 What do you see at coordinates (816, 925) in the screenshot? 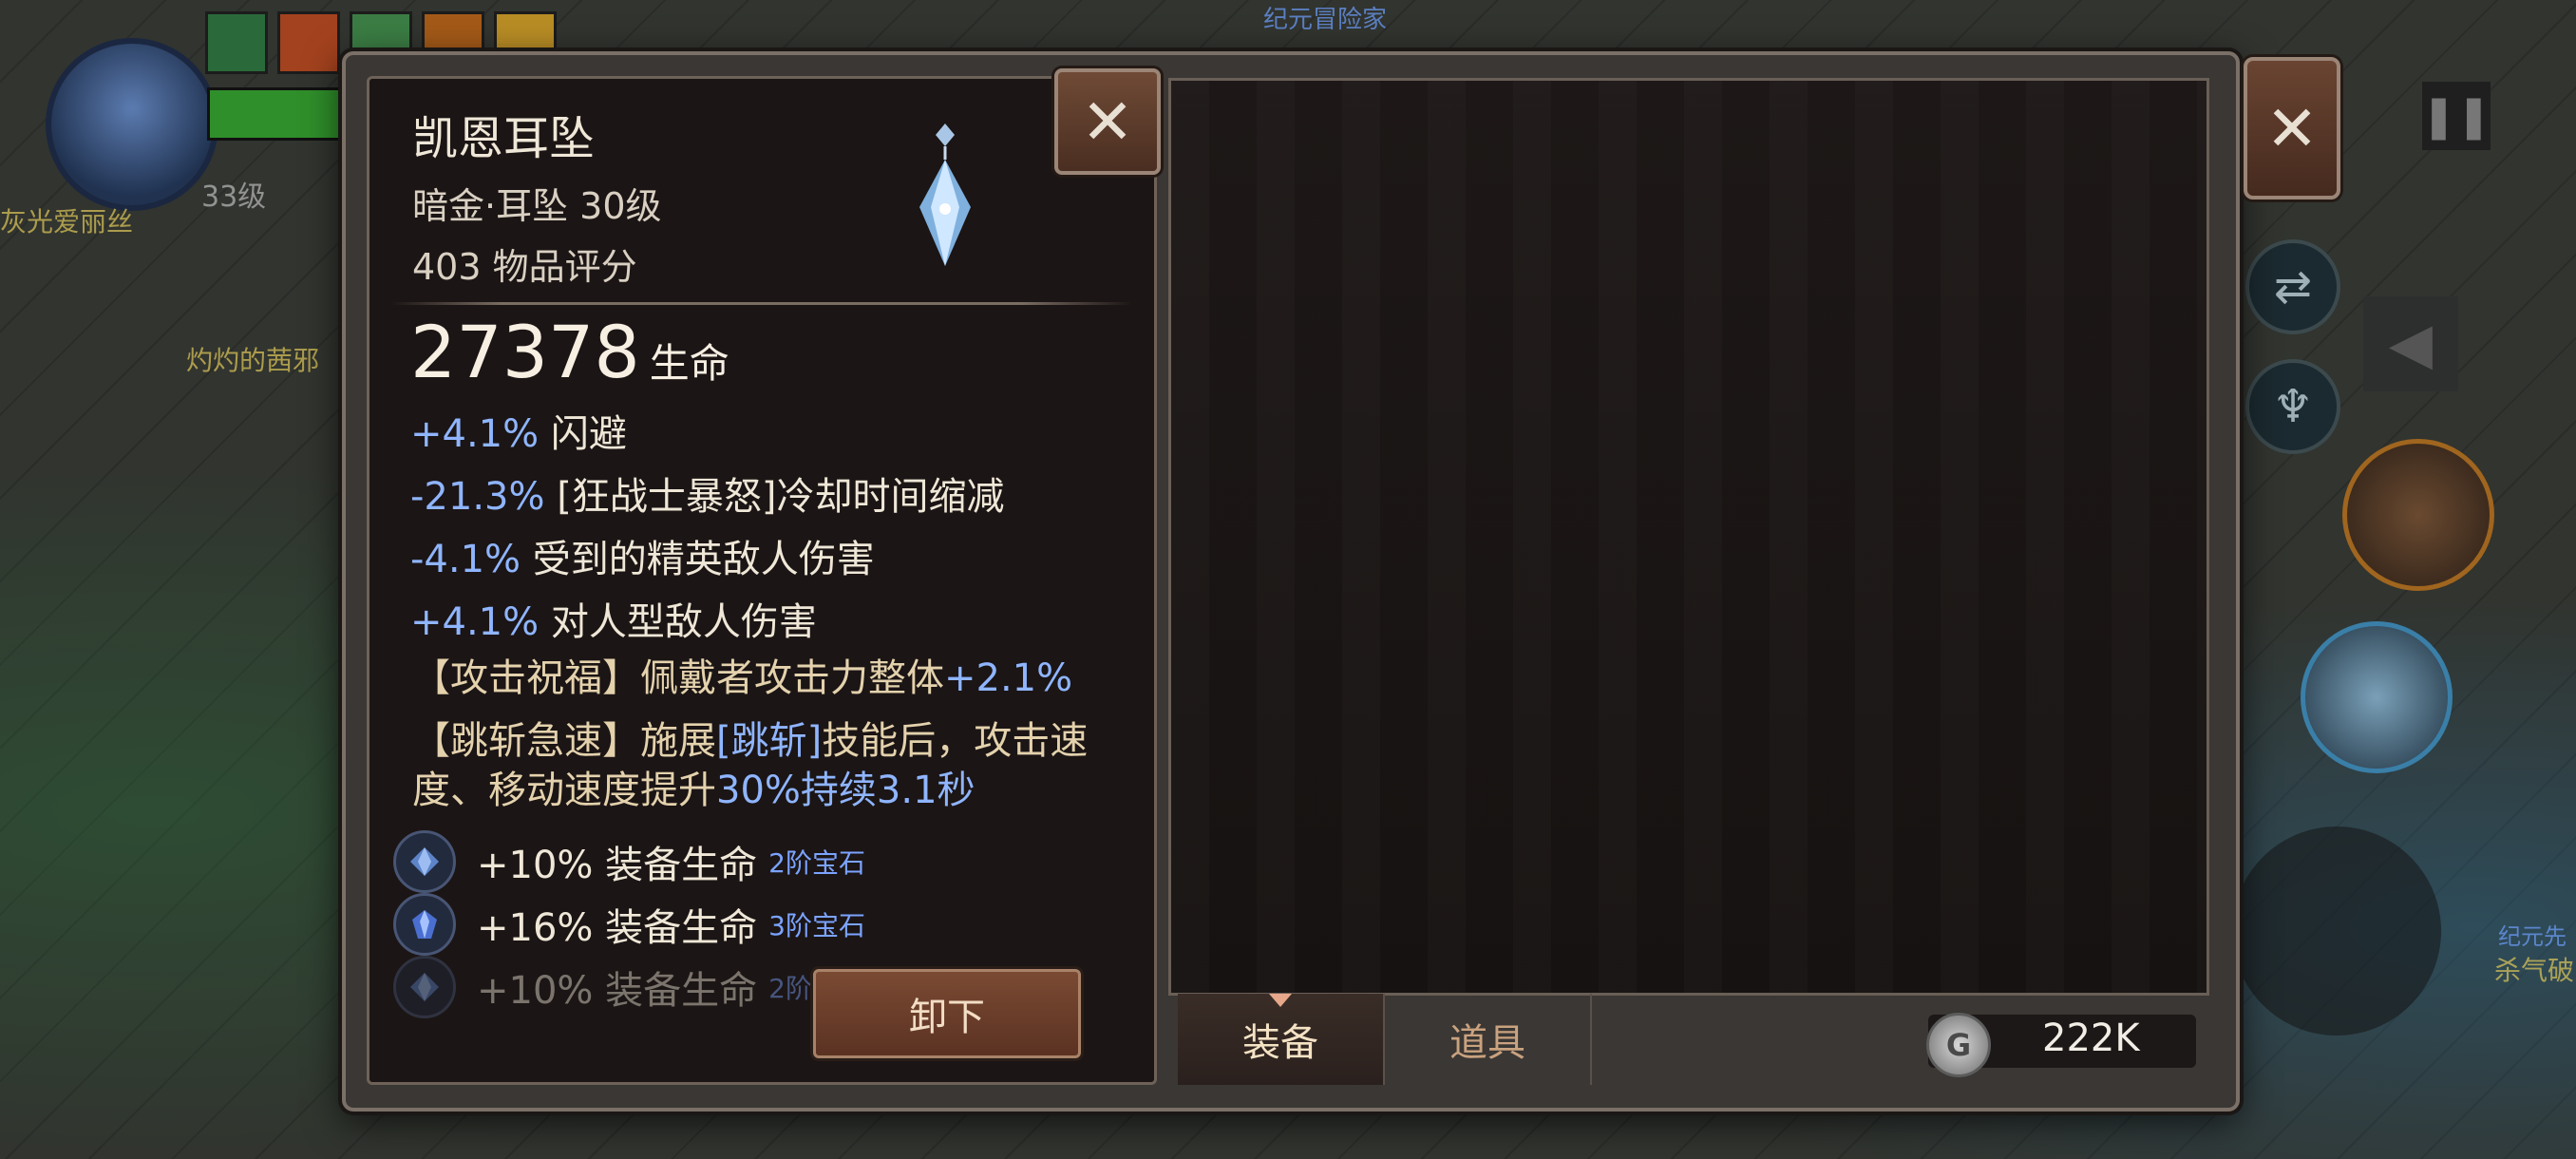
I see `gem-tier: 3阶宝石` at bounding box center [816, 925].